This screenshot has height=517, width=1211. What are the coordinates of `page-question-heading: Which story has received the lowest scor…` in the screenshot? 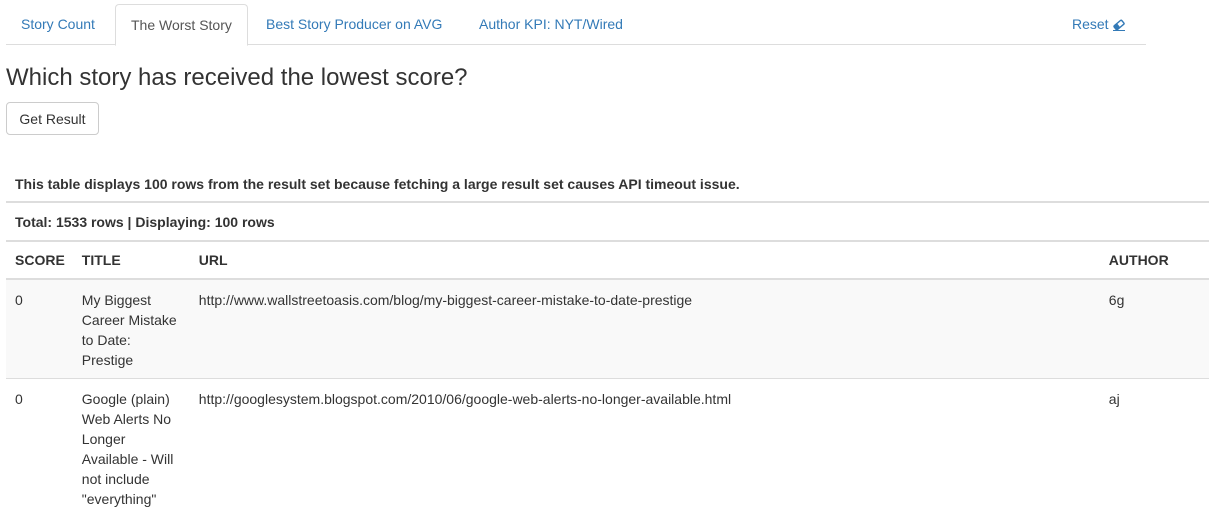 It's located at (237, 78).